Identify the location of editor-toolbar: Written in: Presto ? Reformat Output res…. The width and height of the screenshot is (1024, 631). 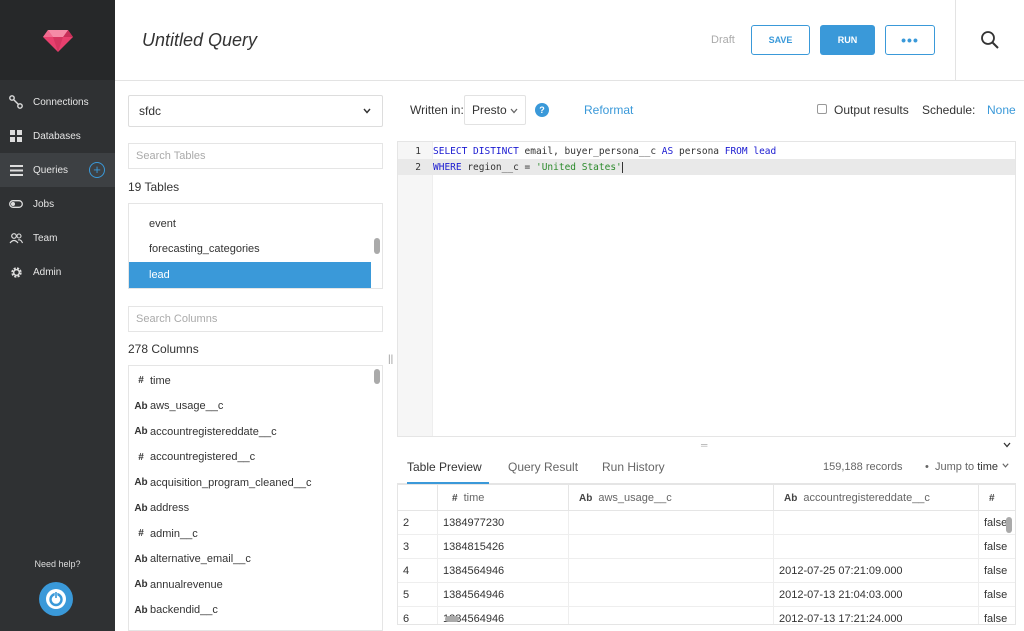
(715, 110).